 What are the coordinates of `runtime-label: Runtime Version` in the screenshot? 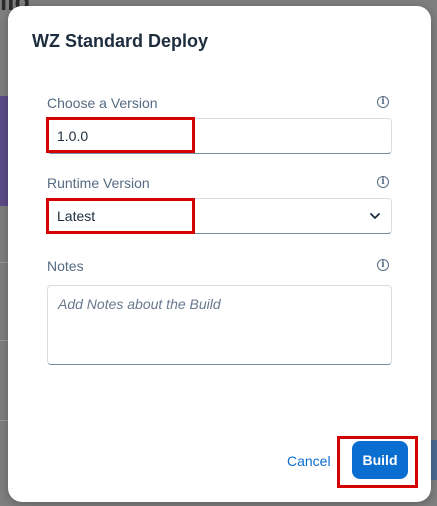 It's located at (98, 183).